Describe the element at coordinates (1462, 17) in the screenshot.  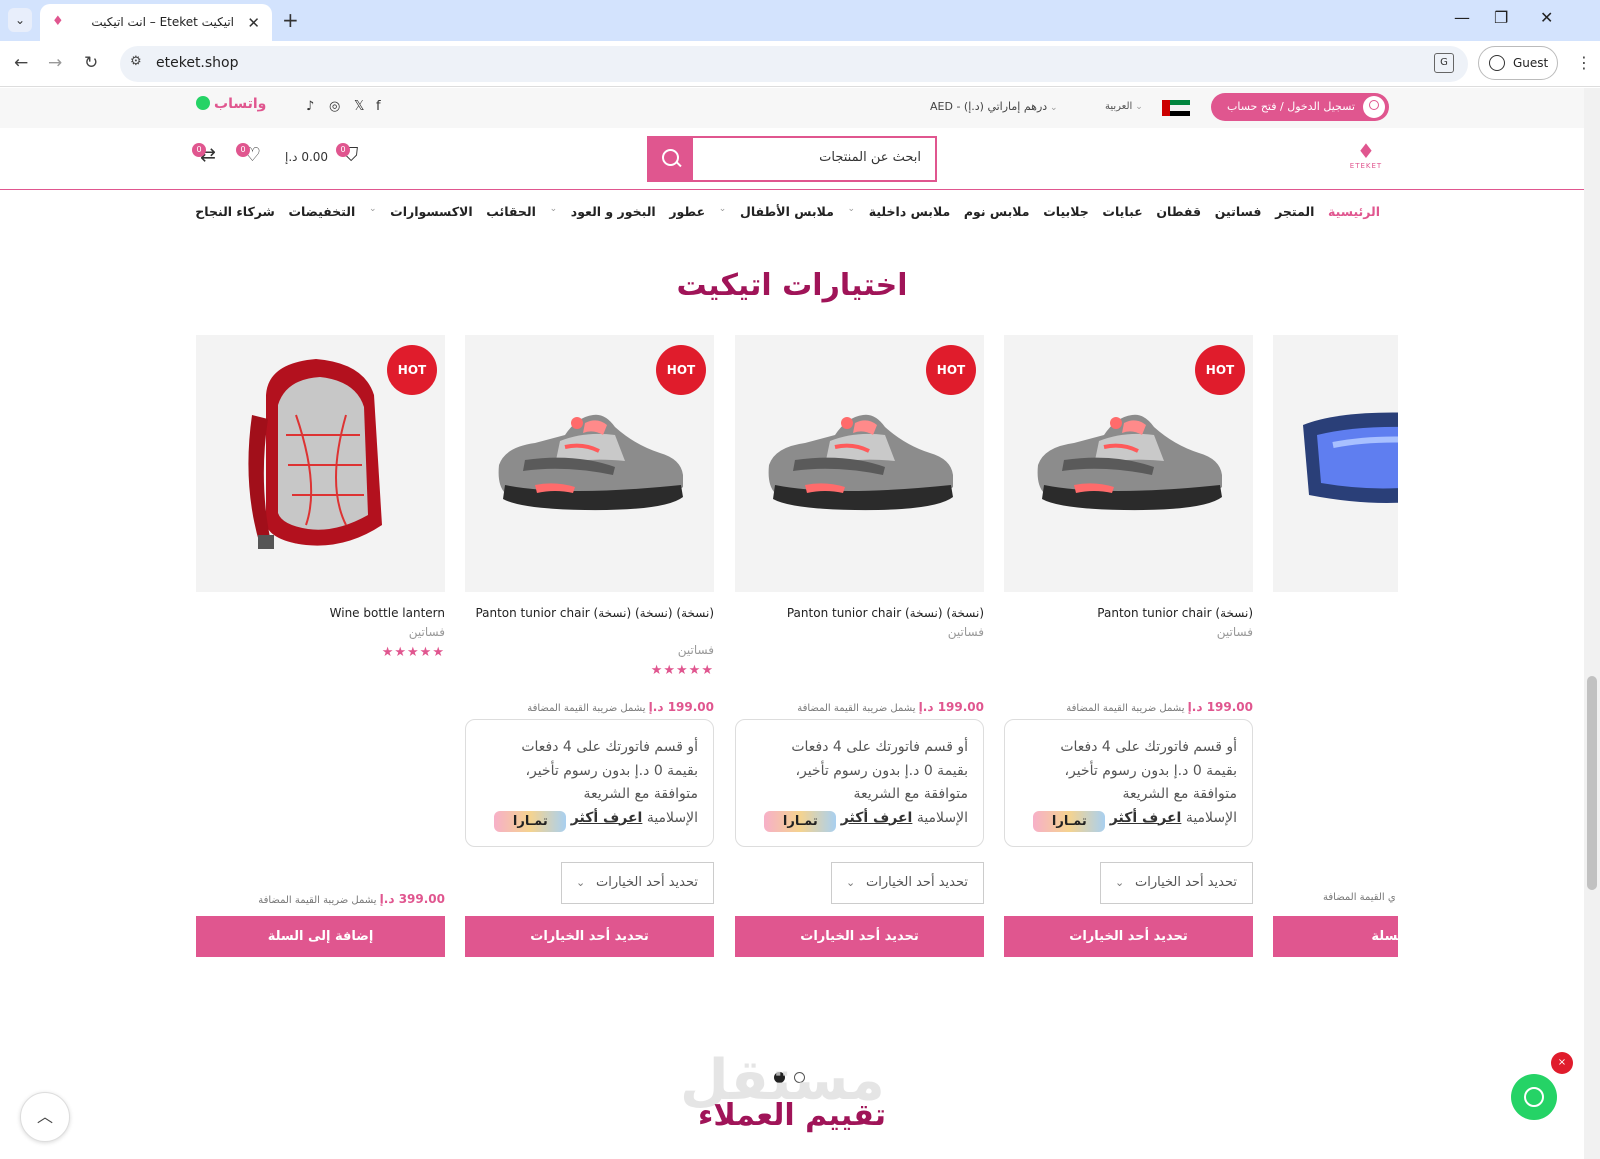
I see `minimize-icon: —` at that location.